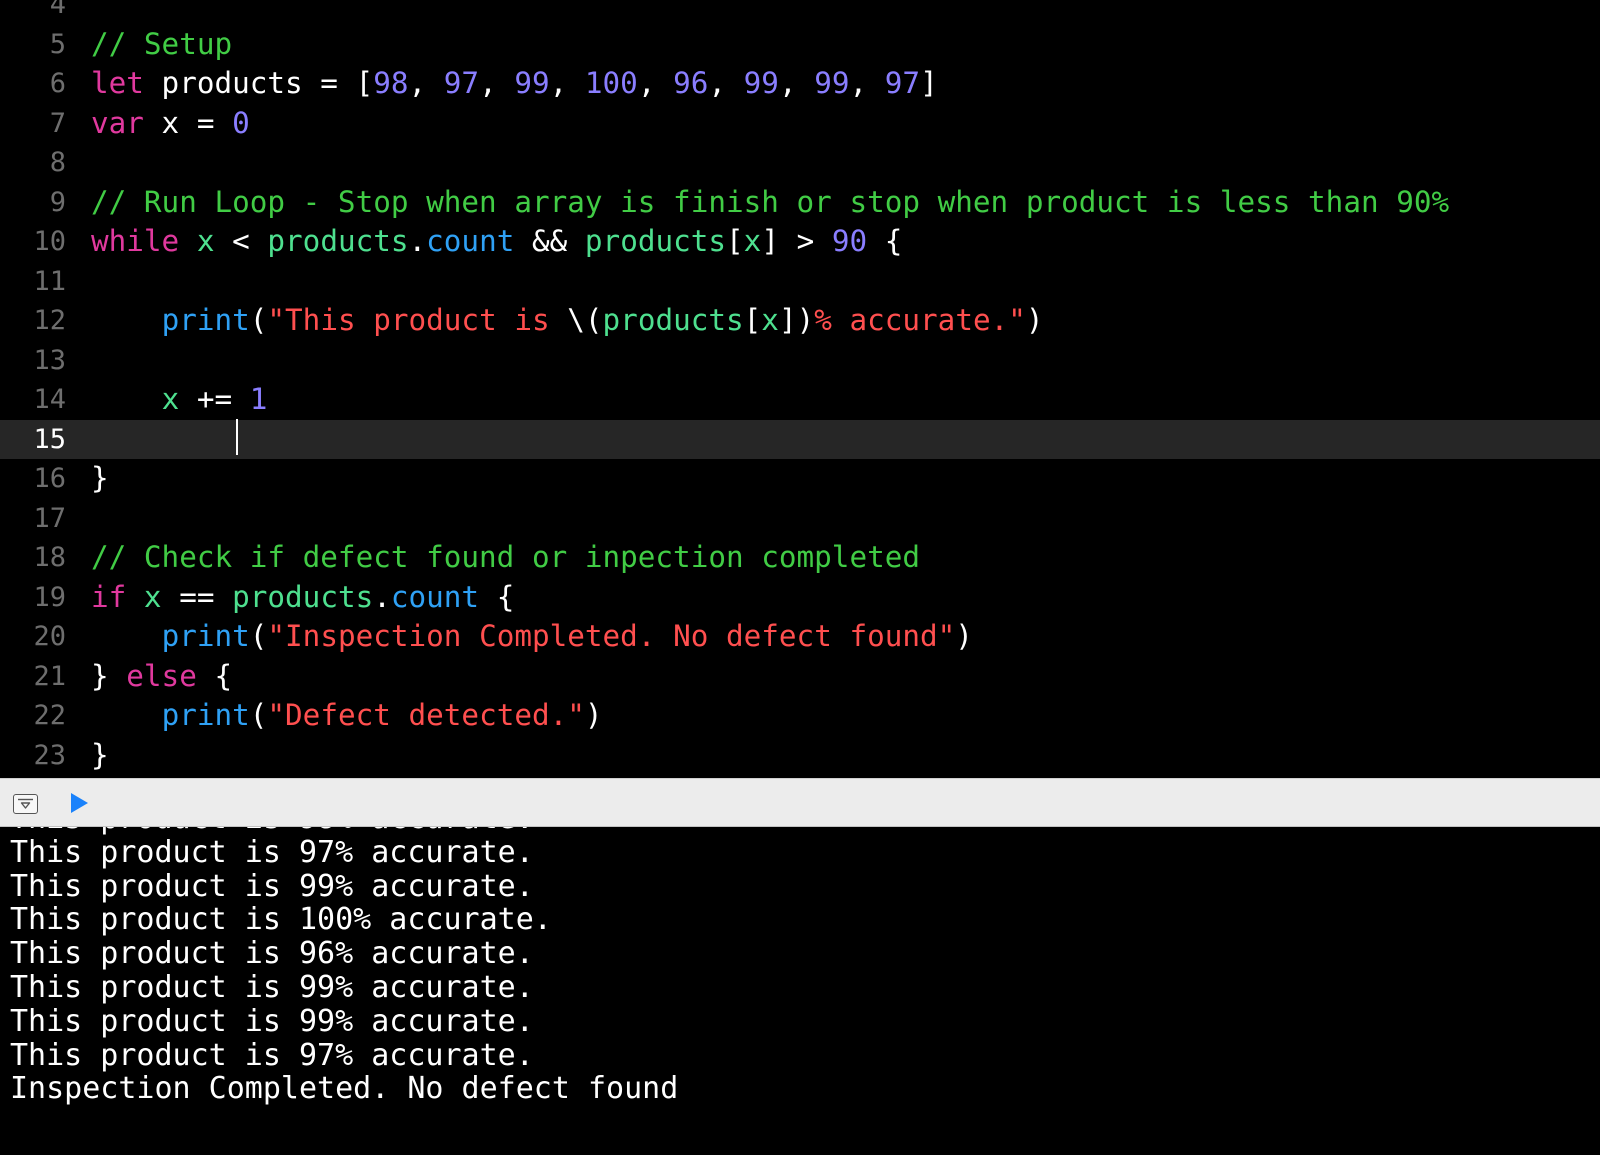 The width and height of the screenshot is (1600, 1155). What do you see at coordinates (691, 83) in the screenshot?
I see `code-token: 96` at bounding box center [691, 83].